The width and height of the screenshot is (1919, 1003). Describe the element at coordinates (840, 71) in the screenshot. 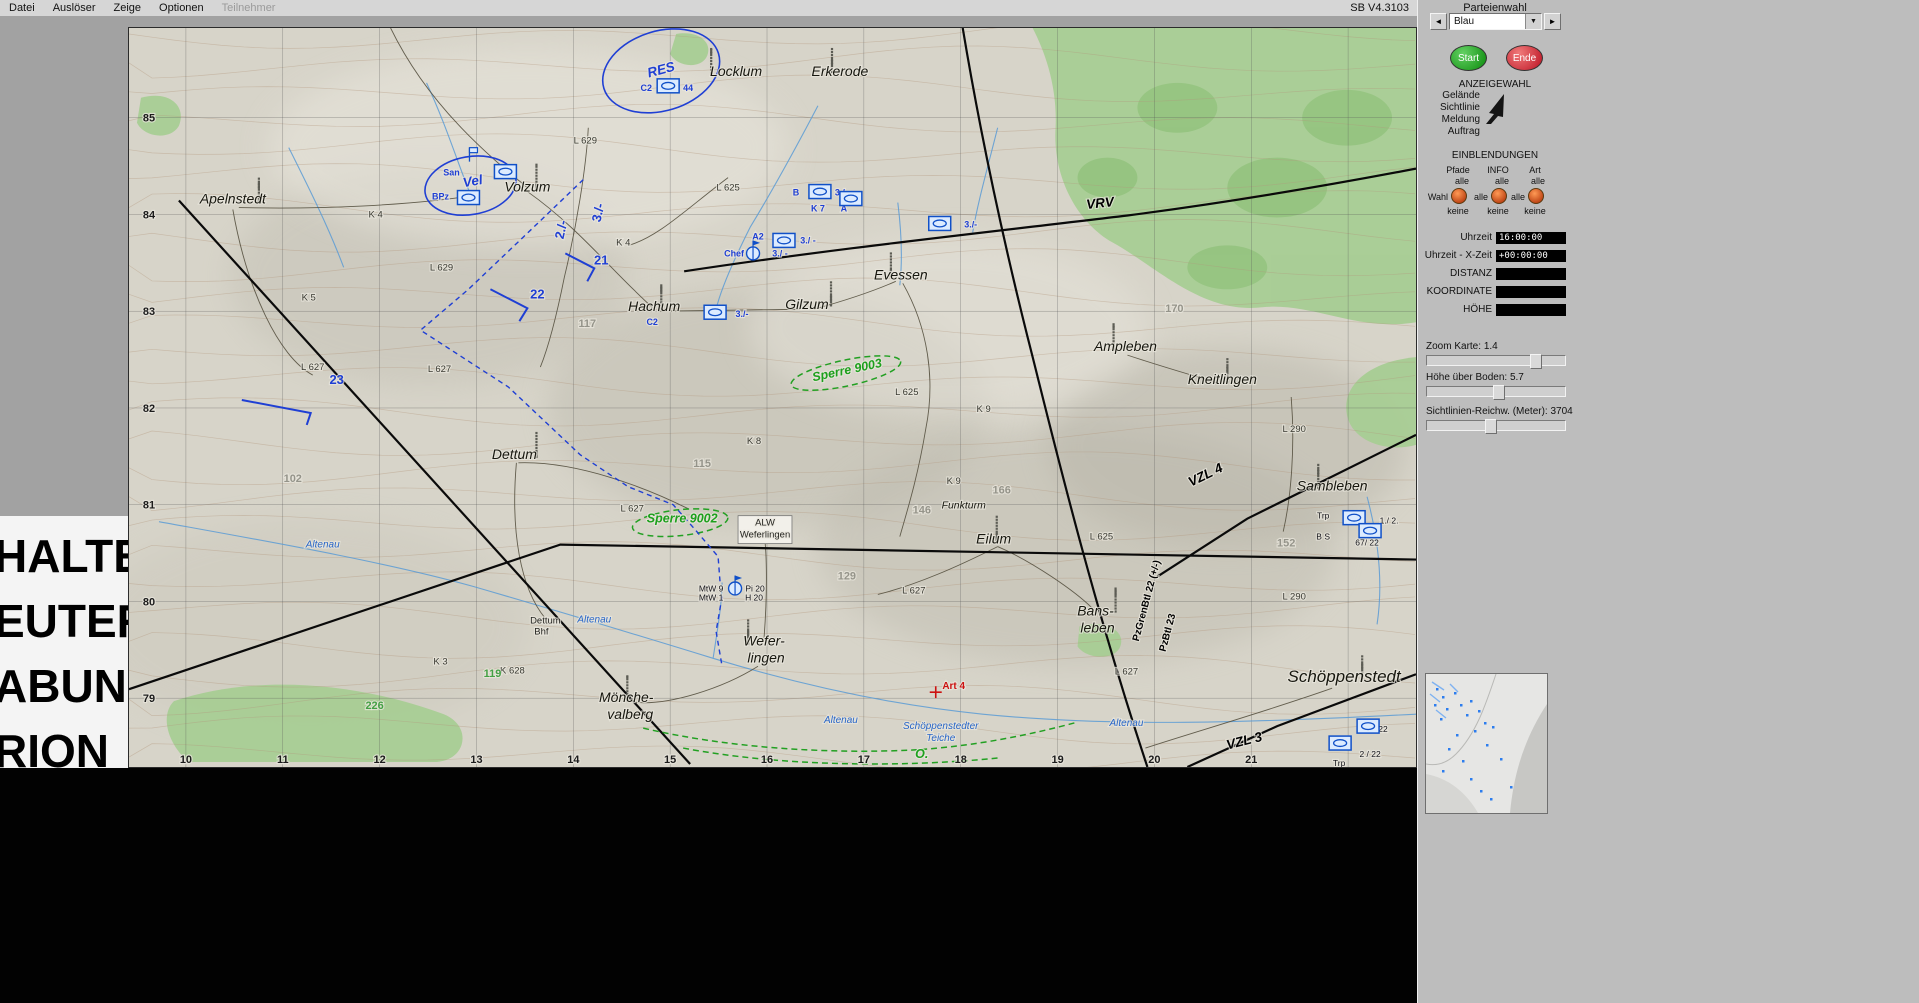

I see `map-label: Erkerode` at that location.